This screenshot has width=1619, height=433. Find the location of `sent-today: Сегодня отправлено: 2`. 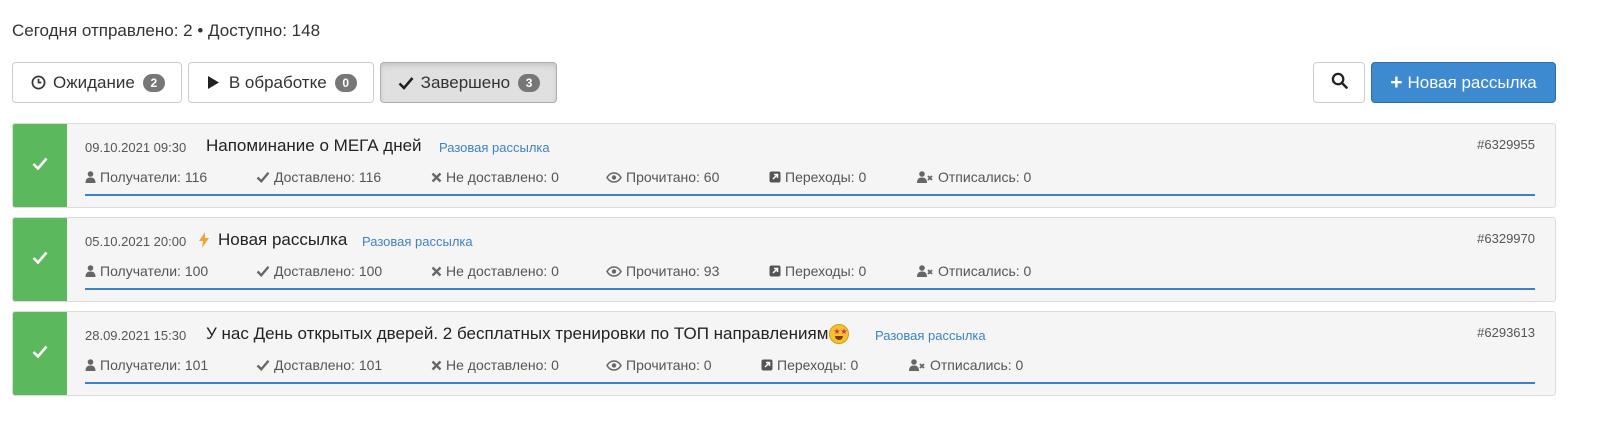

sent-today: Сегодня отправлено: 2 is located at coordinates (102, 30).